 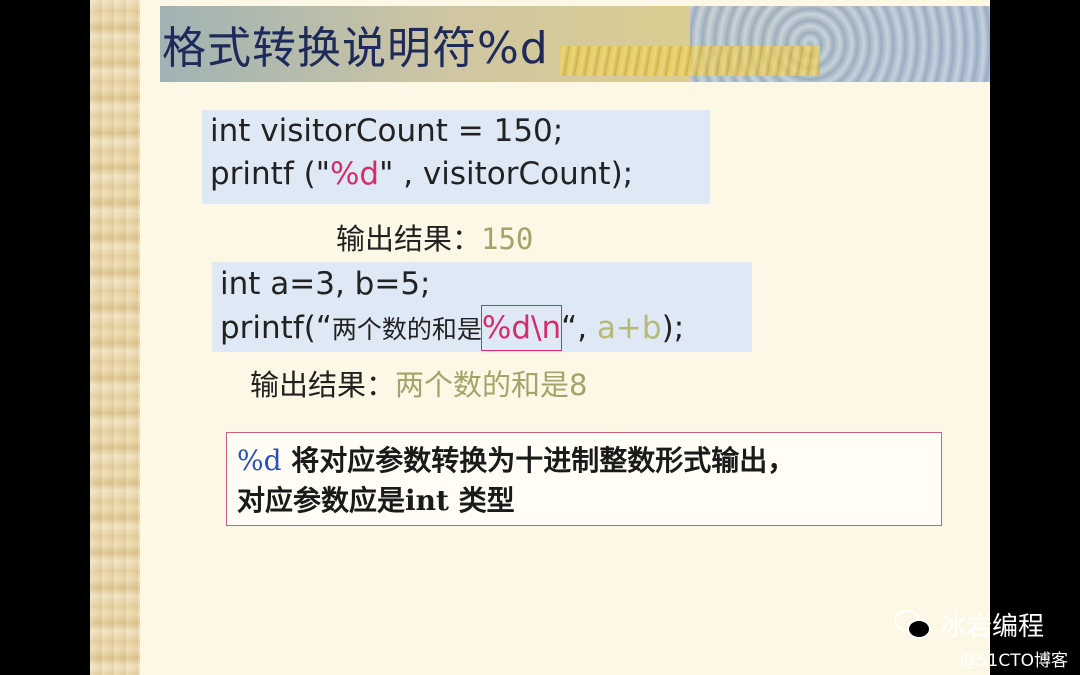 What do you see at coordinates (387, 131) in the screenshot?
I see `code-line: int visitorCount = 150;` at bounding box center [387, 131].